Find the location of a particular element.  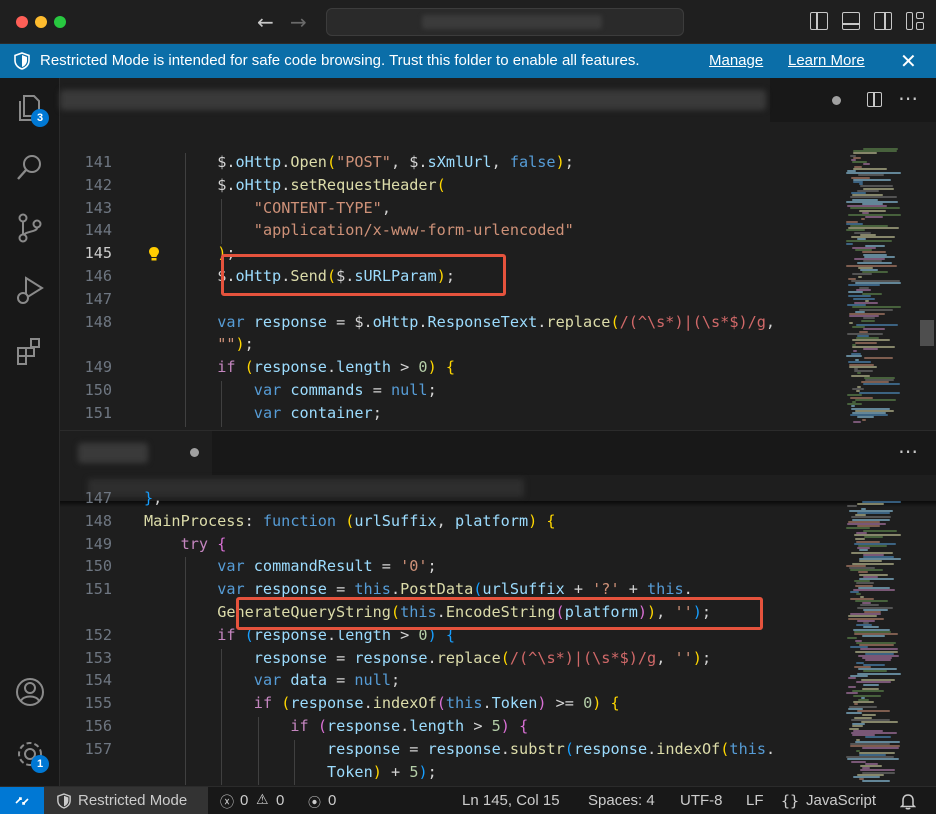

minimap-top is located at coordinates (878, 289).